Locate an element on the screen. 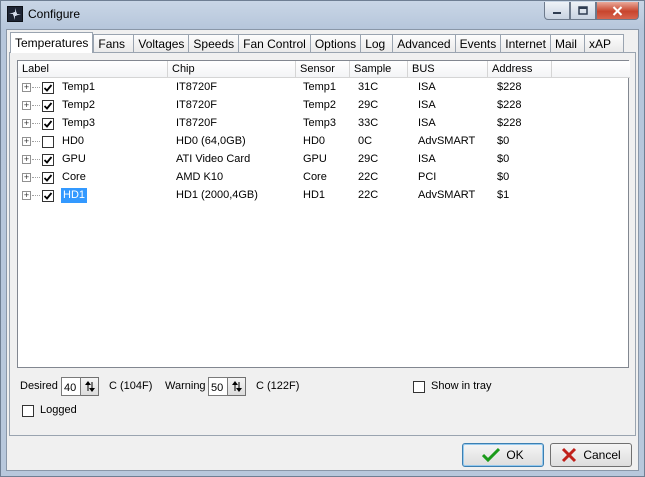 Image resolution: width=645 pixels, height=477 pixels. tab-fans: Fans is located at coordinates (113, 43).